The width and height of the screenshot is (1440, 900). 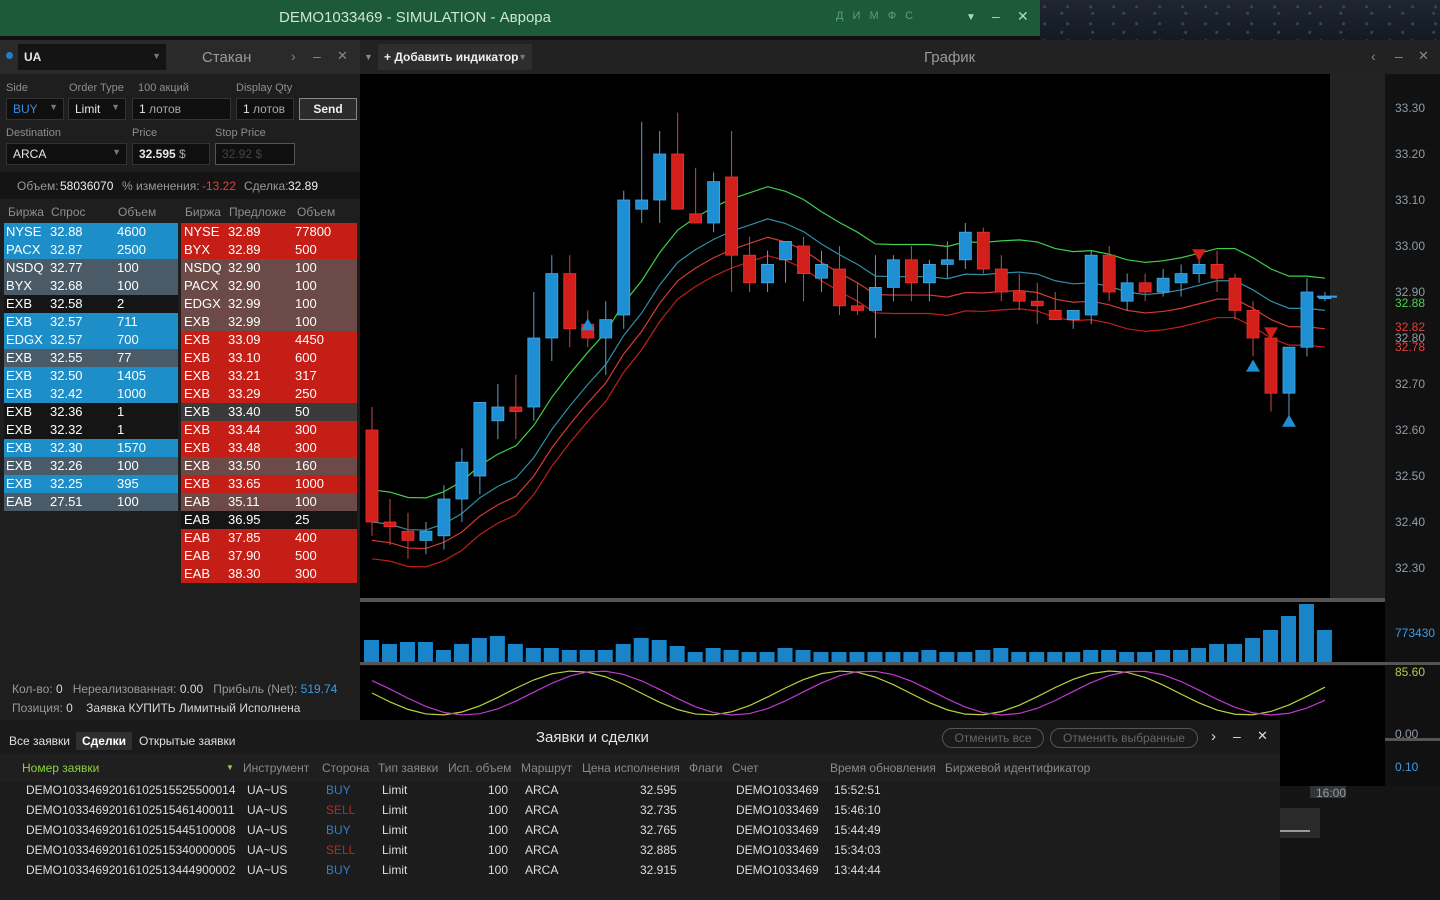 I want to click on bid-row: EXB 32.42 1000, so click(x=91, y=394).